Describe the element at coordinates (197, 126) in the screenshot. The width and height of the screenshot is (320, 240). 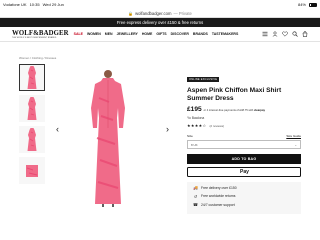
I see `star-rating-icon: ★★★★☆` at that location.